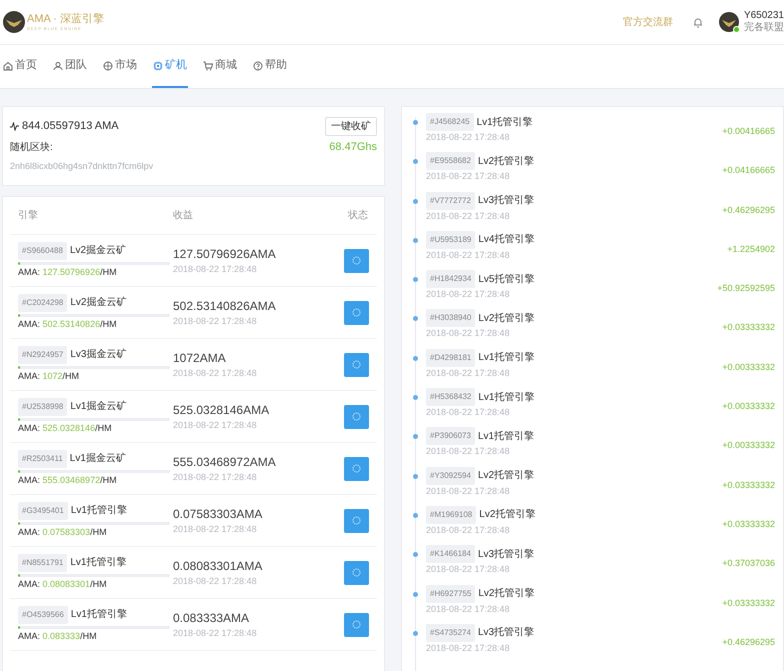 This screenshot has width=784, height=671. Describe the element at coordinates (68, 480) in the screenshot. I see `rate-text: AMA: 555.03468972/HM` at that location.